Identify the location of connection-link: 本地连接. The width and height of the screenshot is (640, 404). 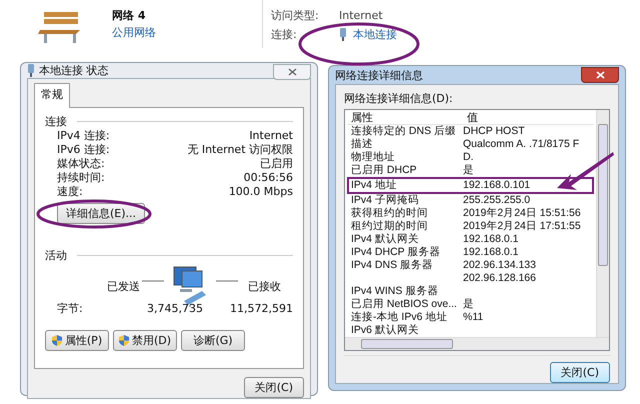
(375, 34).